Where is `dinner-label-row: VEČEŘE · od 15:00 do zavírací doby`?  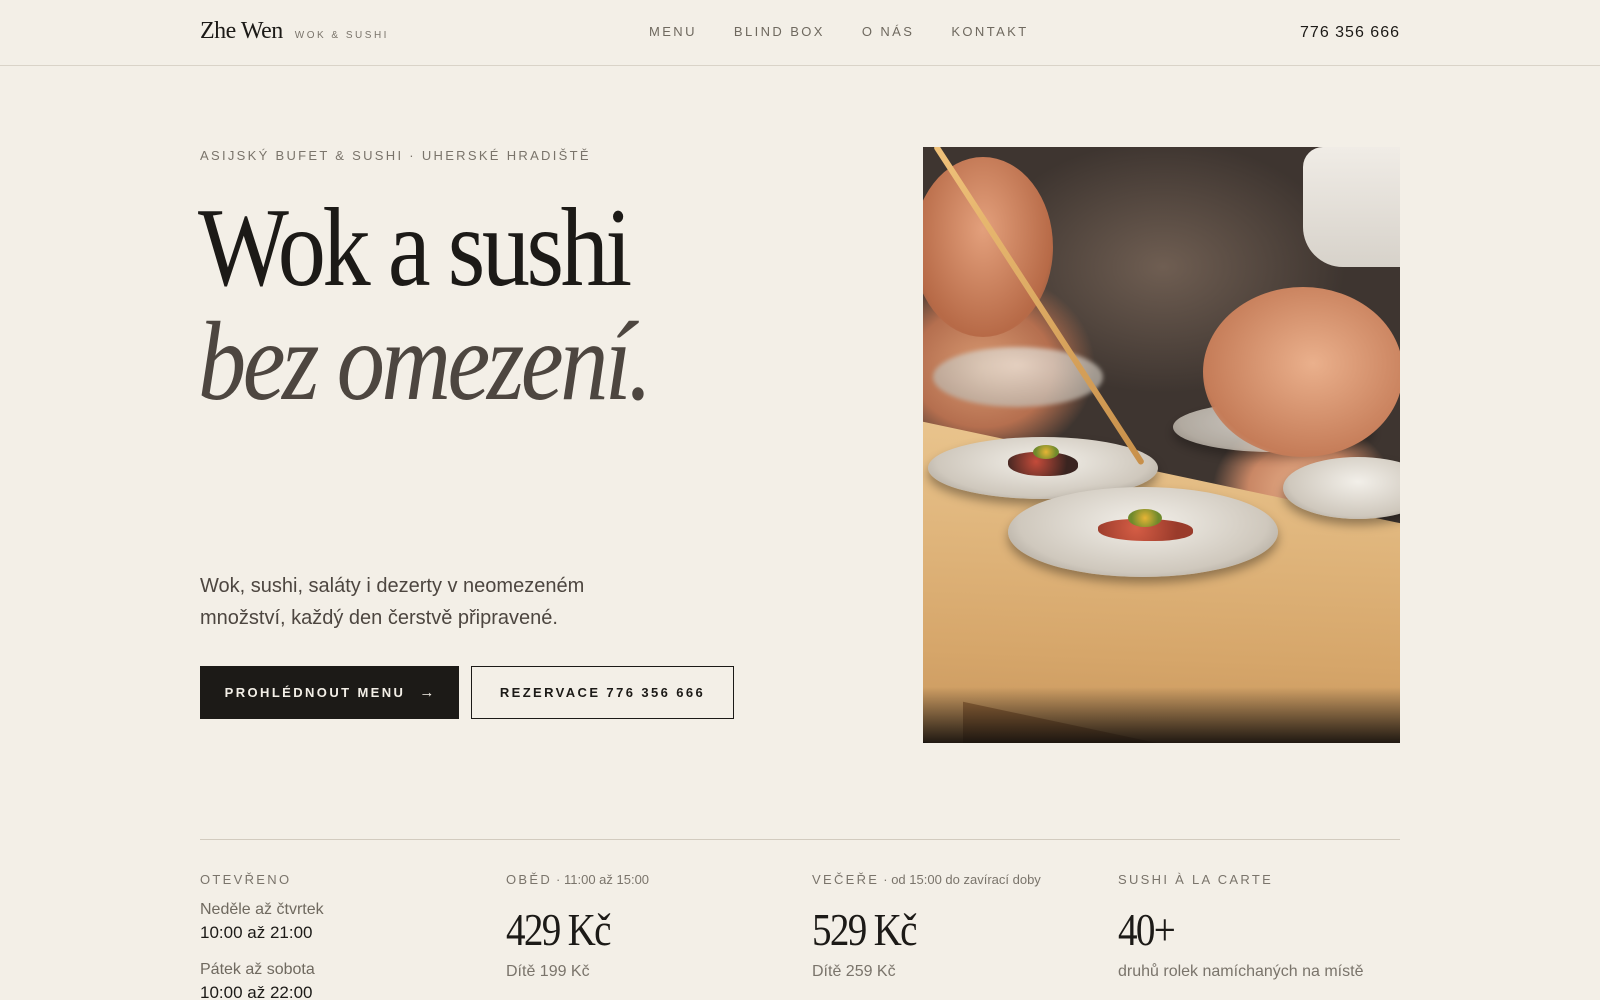 dinner-label-row: VEČEŘE · od 15:00 do zavírací doby is located at coordinates (962, 879).